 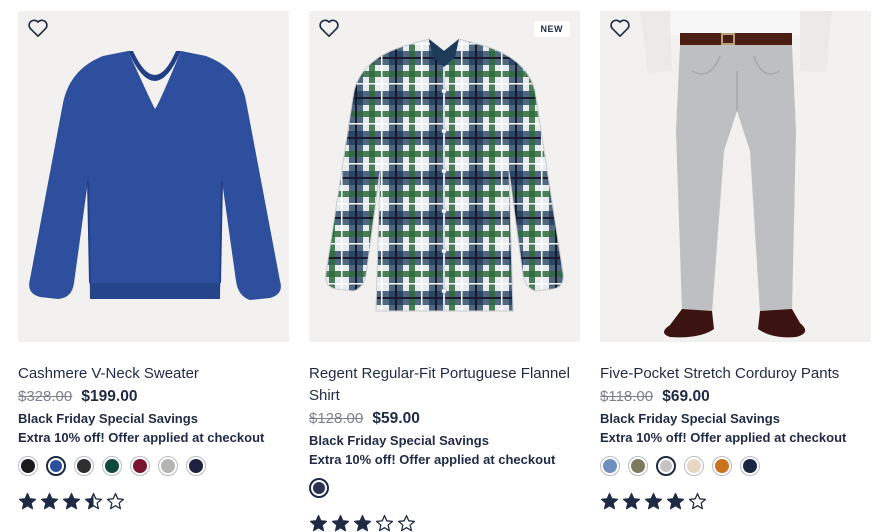 What do you see at coordinates (45, 396) in the screenshot?
I see `original-price: $328.00` at bounding box center [45, 396].